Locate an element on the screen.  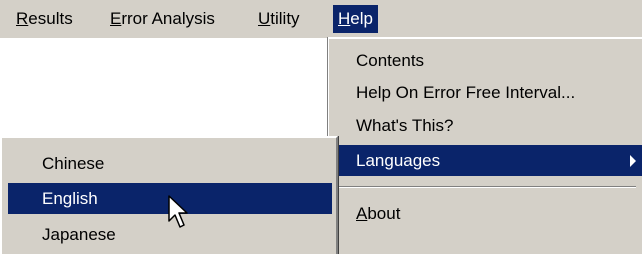
menu-bar: Results Error Analysis Utility Help is located at coordinates (321, 19).